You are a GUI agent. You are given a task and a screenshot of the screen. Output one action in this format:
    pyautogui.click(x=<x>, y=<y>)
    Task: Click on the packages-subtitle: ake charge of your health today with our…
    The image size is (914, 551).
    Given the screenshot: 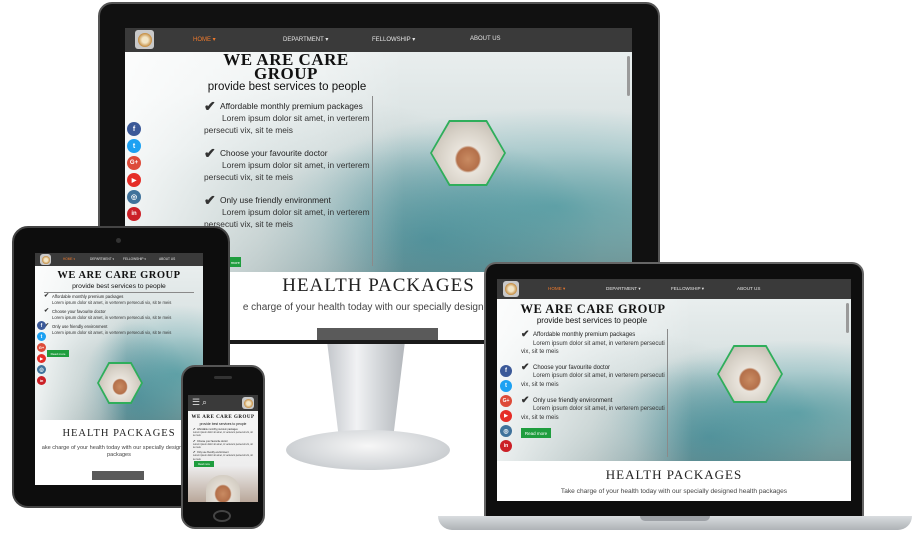 What is the action you would take?
    pyautogui.click(x=119, y=448)
    